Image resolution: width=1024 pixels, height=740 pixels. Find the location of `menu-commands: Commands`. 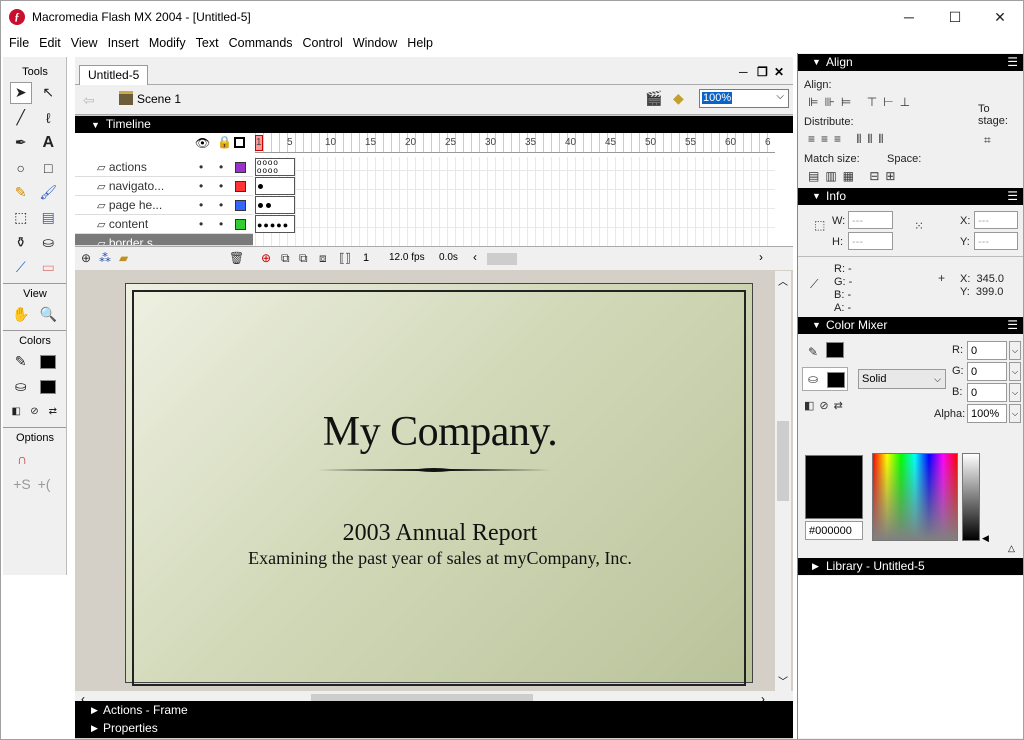

menu-commands: Commands is located at coordinates (261, 43).